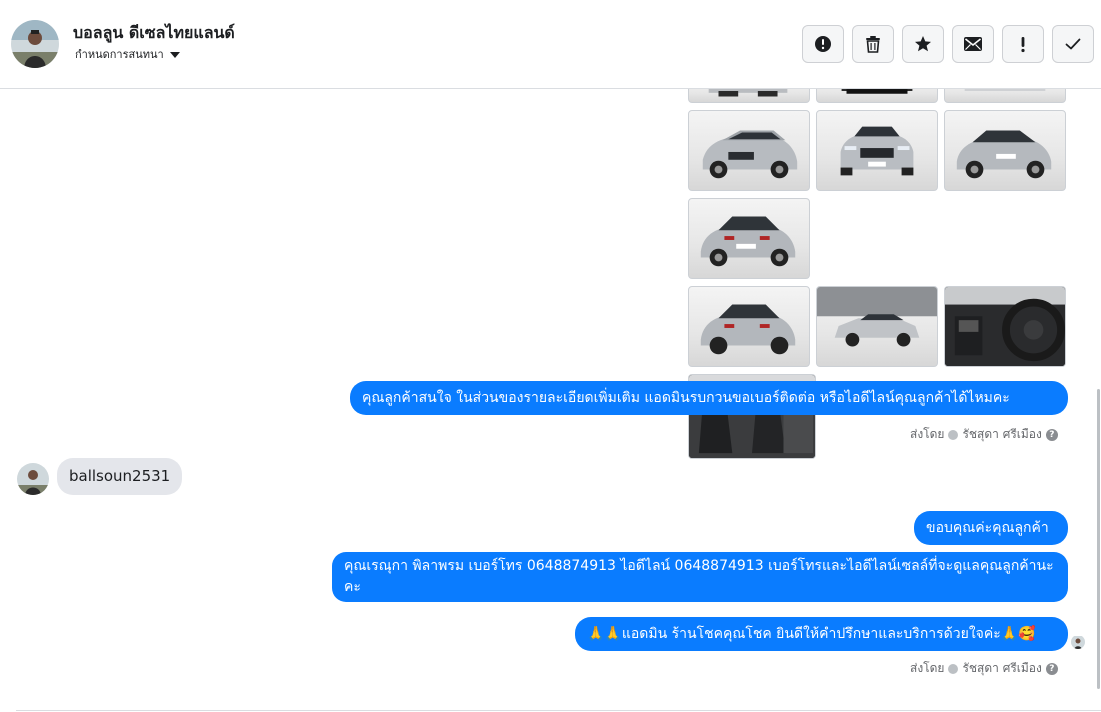 The height and width of the screenshot is (712, 1101). Describe the element at coordinates (1078, 642) in the screenshot. I see `seen-avatar` at that location.